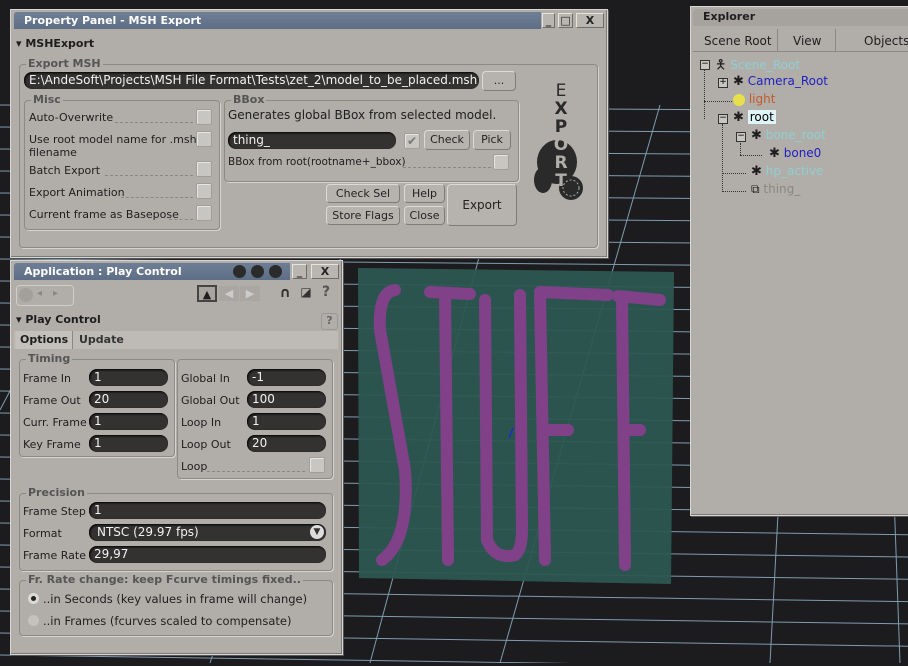 This screenshot has width=908, height=666. Describe the element at coordinates (47, 99) in the screenshot. I see `group-label: Misc` at that location.